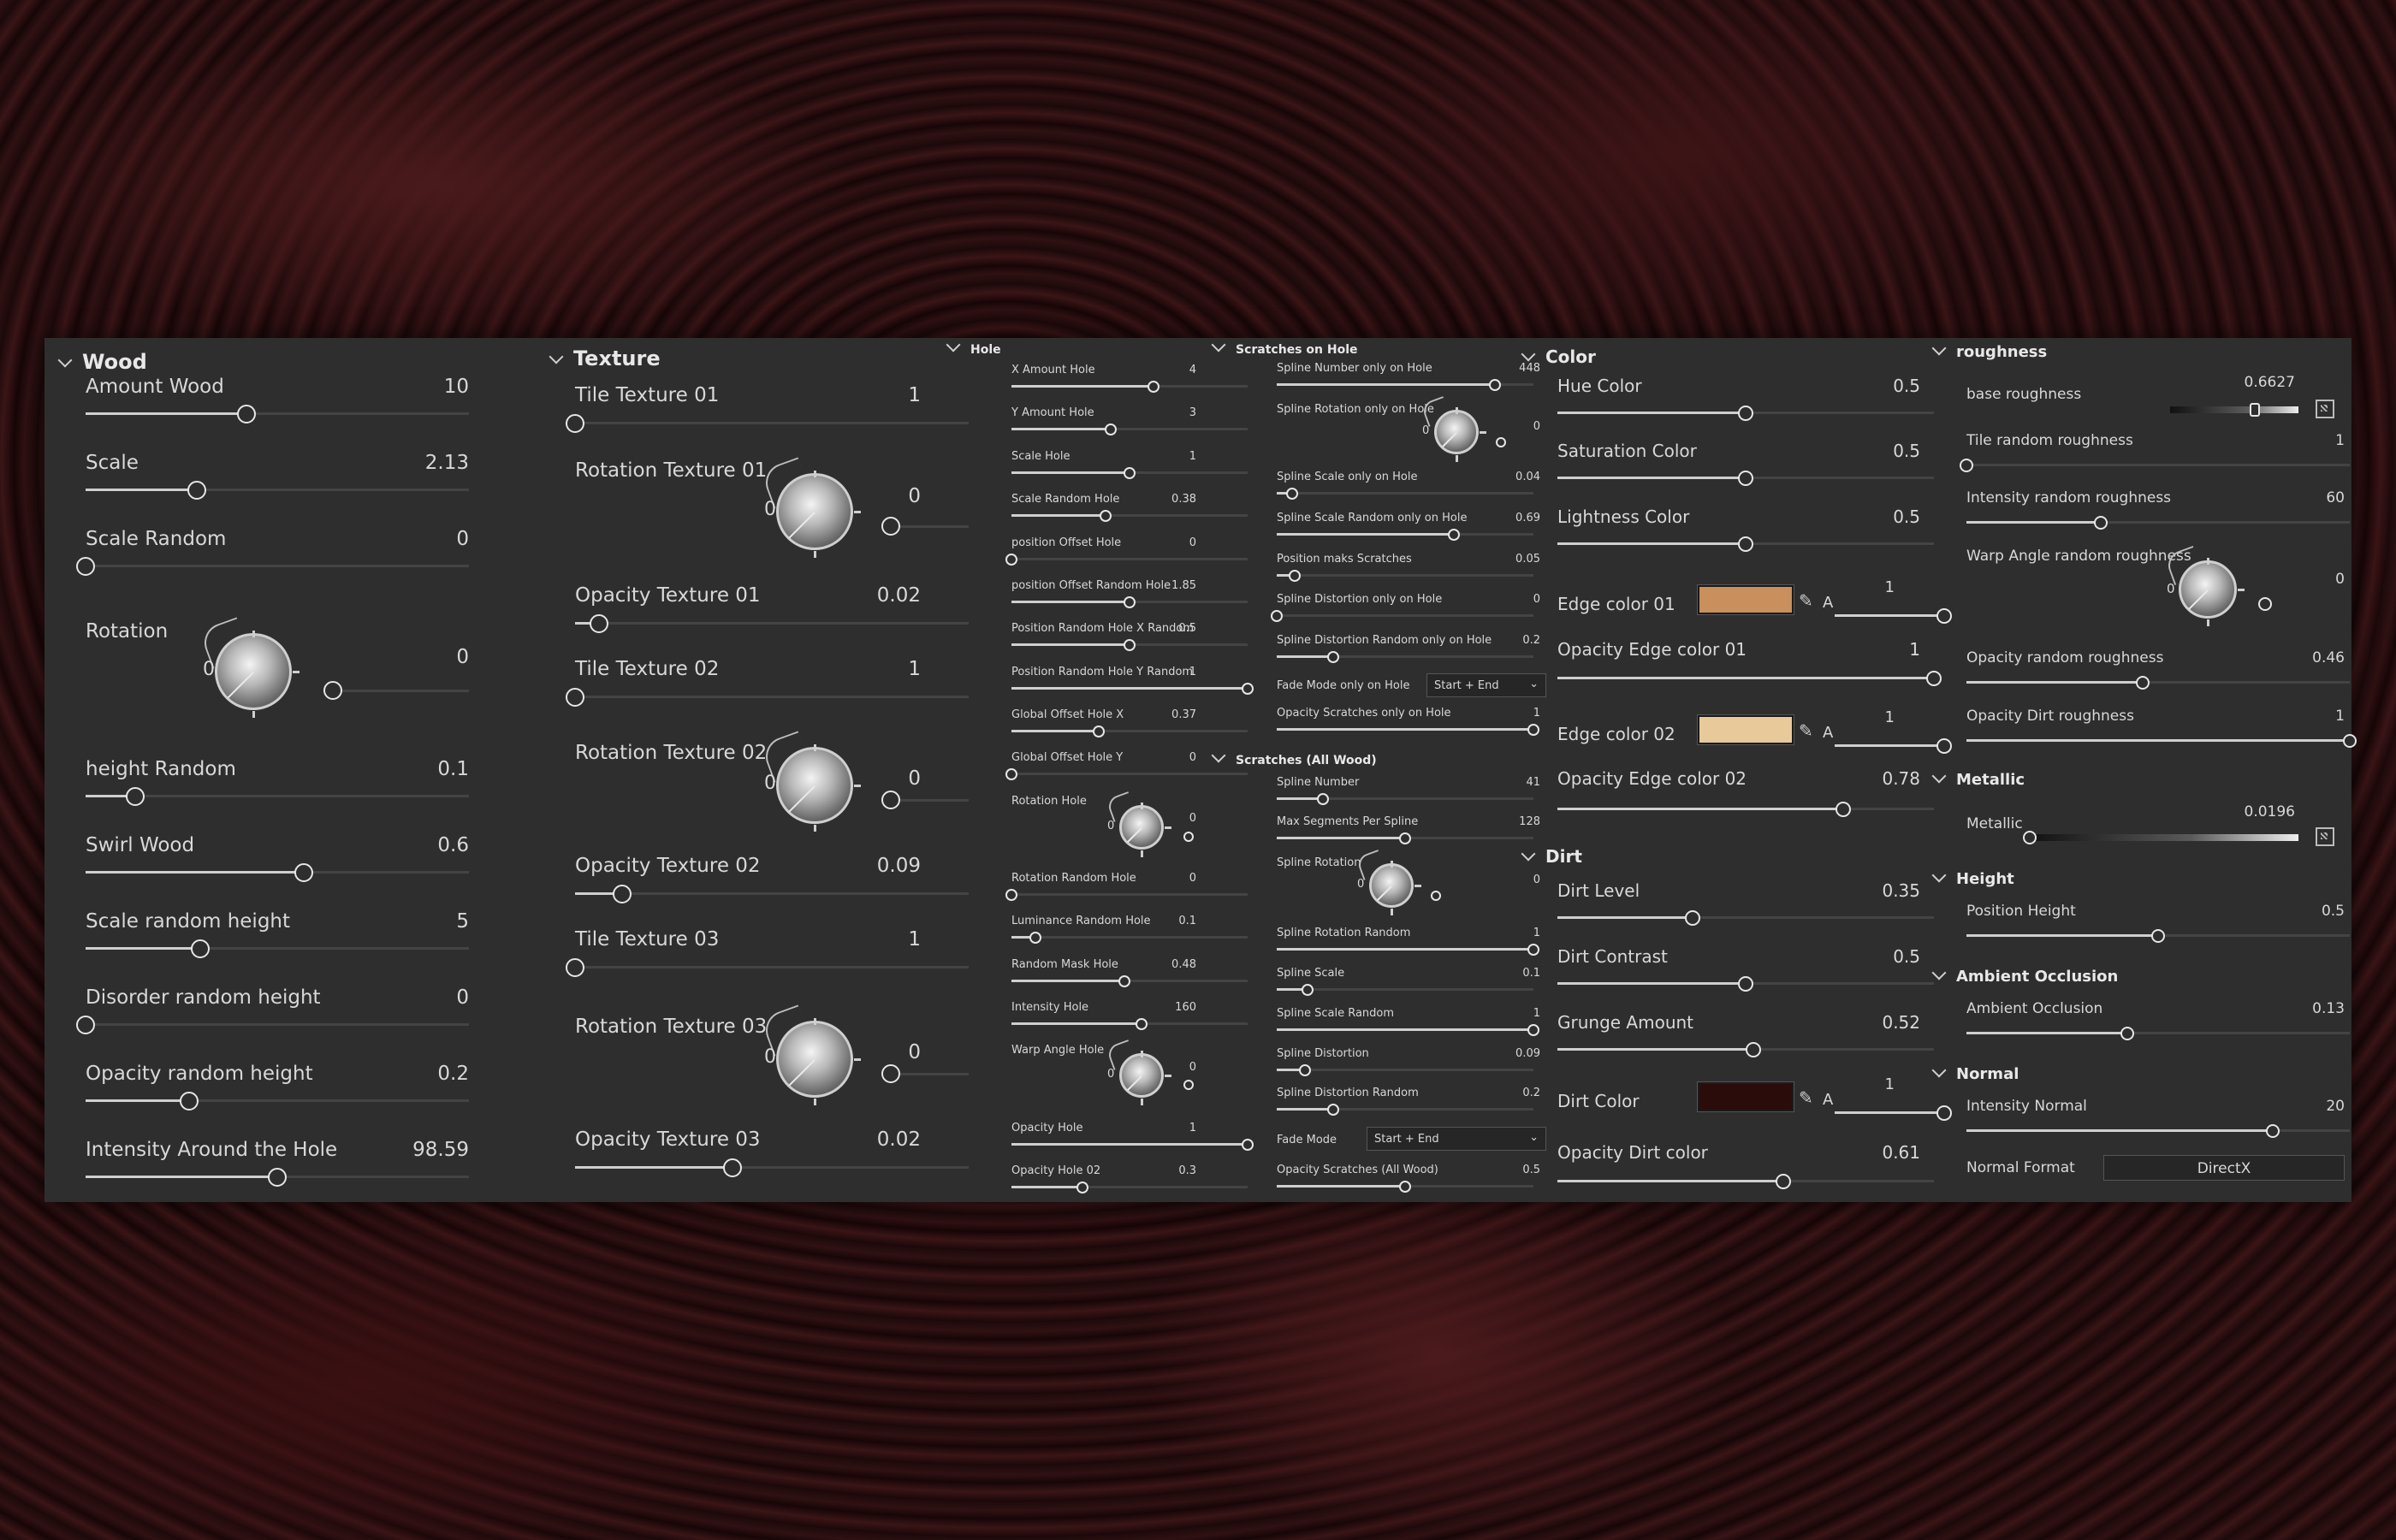 Image resolution: width=2396 pixels, height=1540 pixels. What do you see at coordinates (1185, 1007) in the screenshot?
I see `param-value: 160` at bounding box center [1185, 1007].